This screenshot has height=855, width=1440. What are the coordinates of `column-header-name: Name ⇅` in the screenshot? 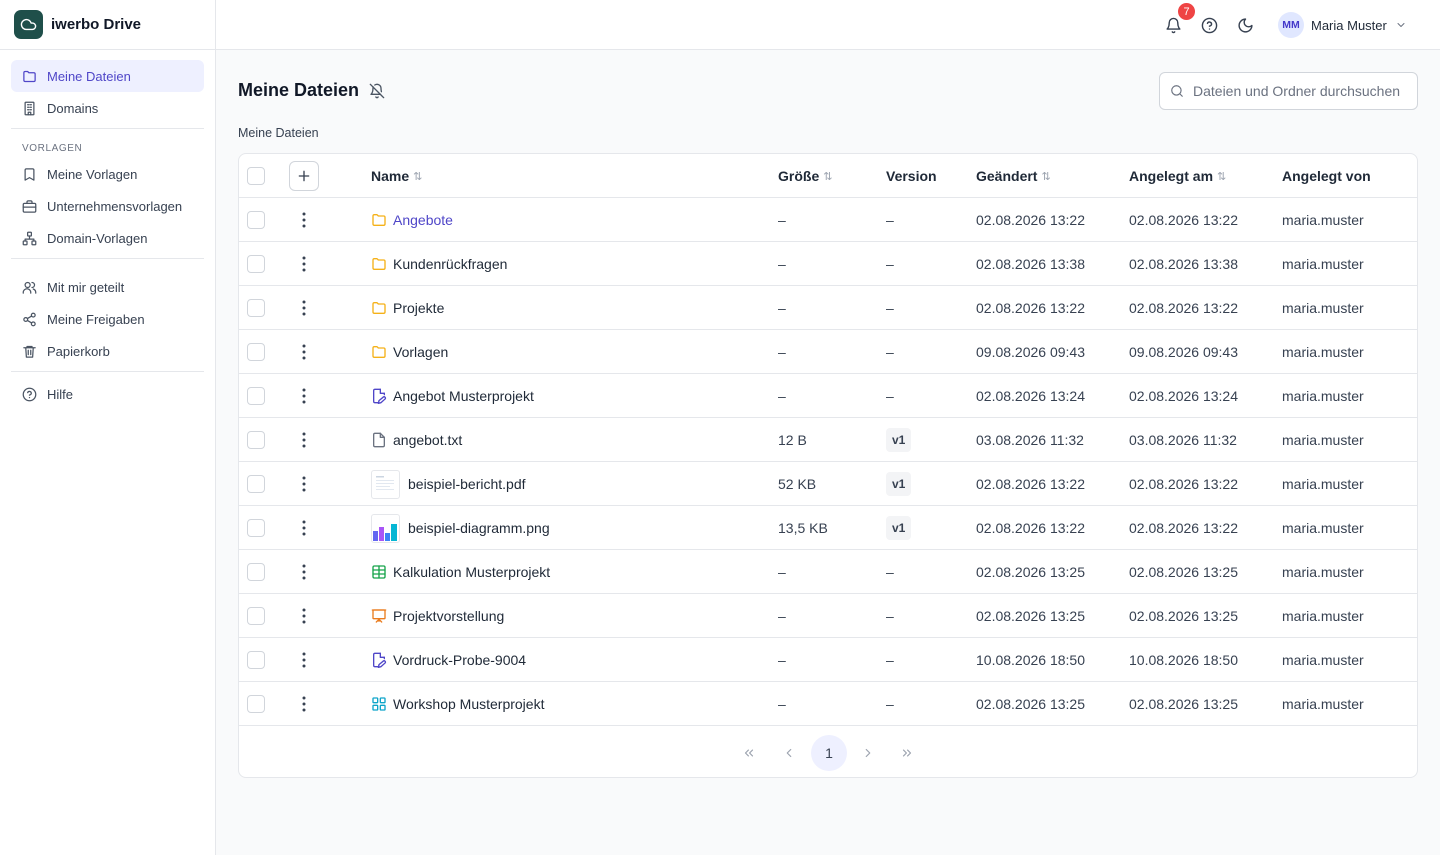 It's located at (396, 176).